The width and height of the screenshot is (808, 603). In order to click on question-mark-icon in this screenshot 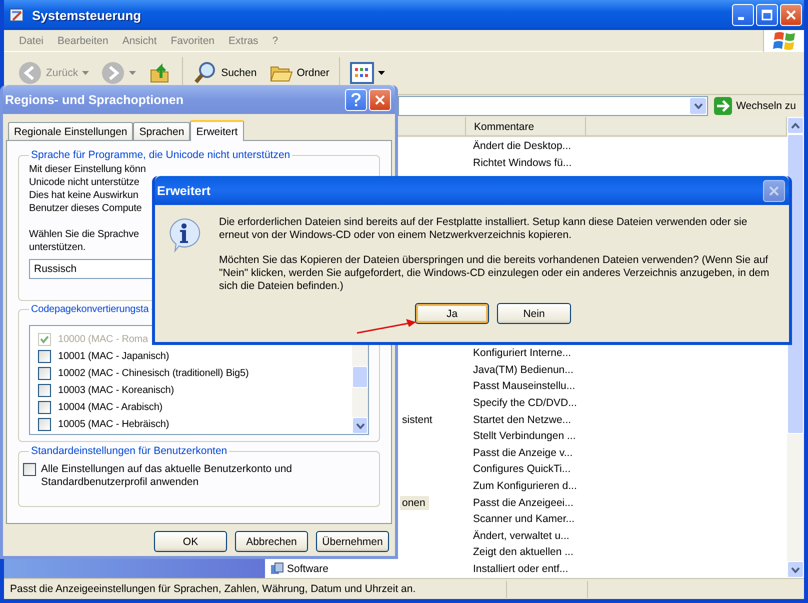, I will do `click(356, 99)`.